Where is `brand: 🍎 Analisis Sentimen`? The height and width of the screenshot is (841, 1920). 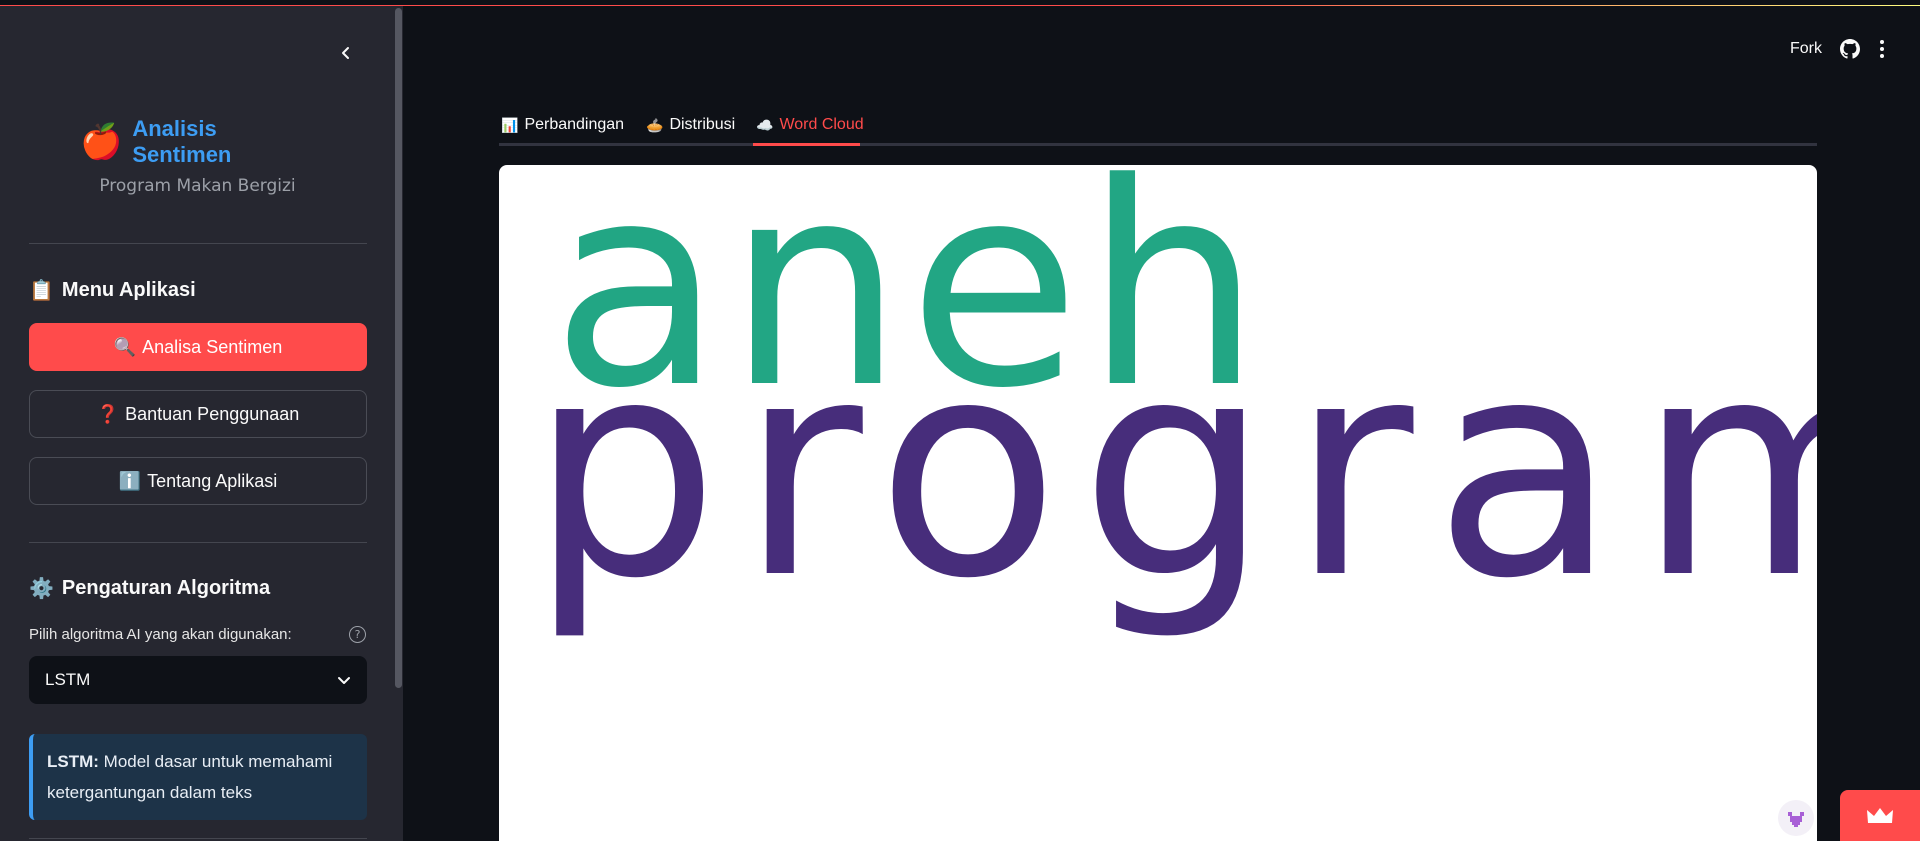
brand: 🍎 Analisis Sentimen is located at coordinates (200, 141).